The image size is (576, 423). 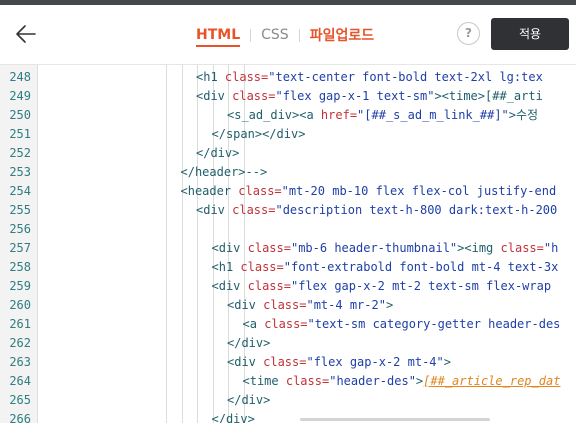 What do you see at coordinates (20, 77) in the screenshot?
I see `line-number: 248` at bounding box center [20, 77].